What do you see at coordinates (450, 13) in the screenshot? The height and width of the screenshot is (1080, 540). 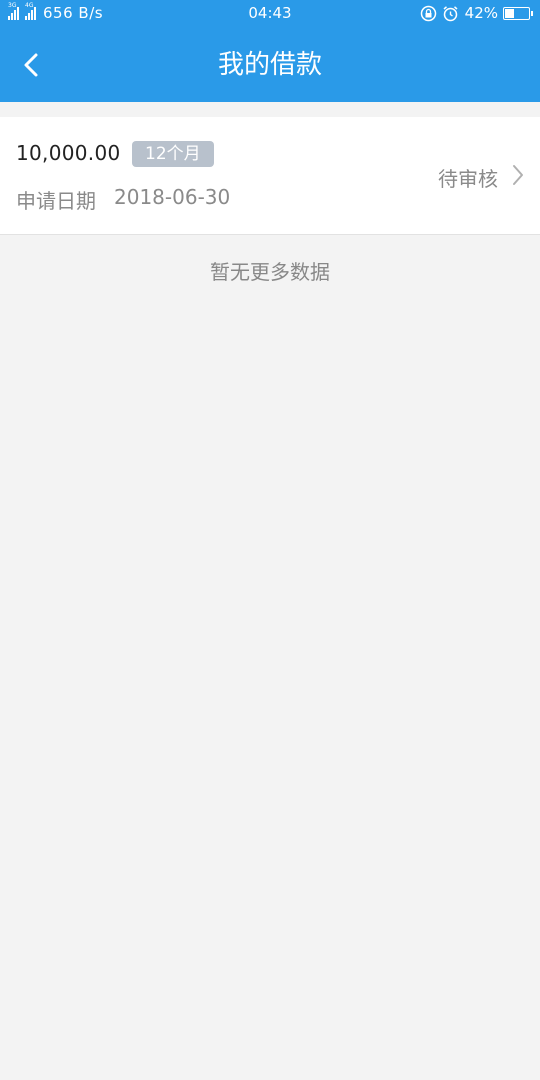 I see `alarm-icon` at bounding box center [450, 13].